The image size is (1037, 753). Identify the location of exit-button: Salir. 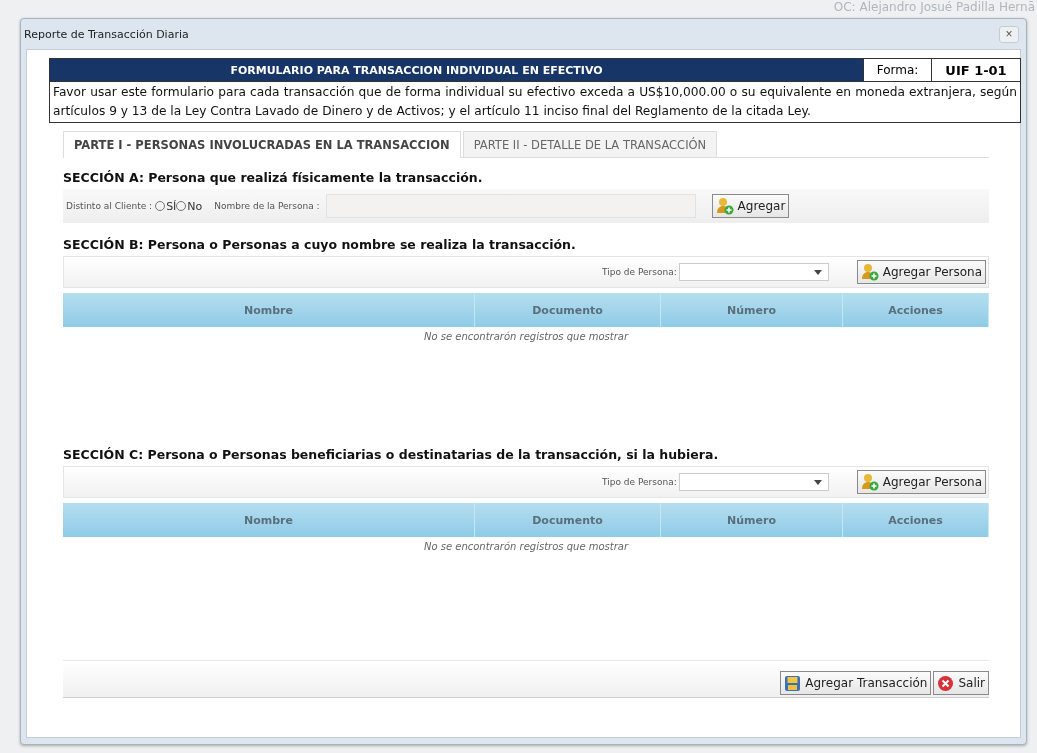
(961, 683).